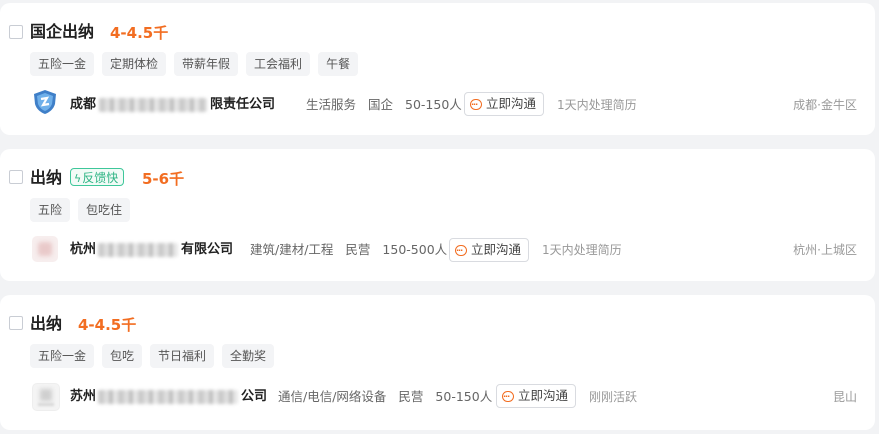 The image size is (879, 434). What do you see at coordinates (254, 396) in the screenshot?
I see `company-name-suffix: 公司` at bounding box center [254, 396].